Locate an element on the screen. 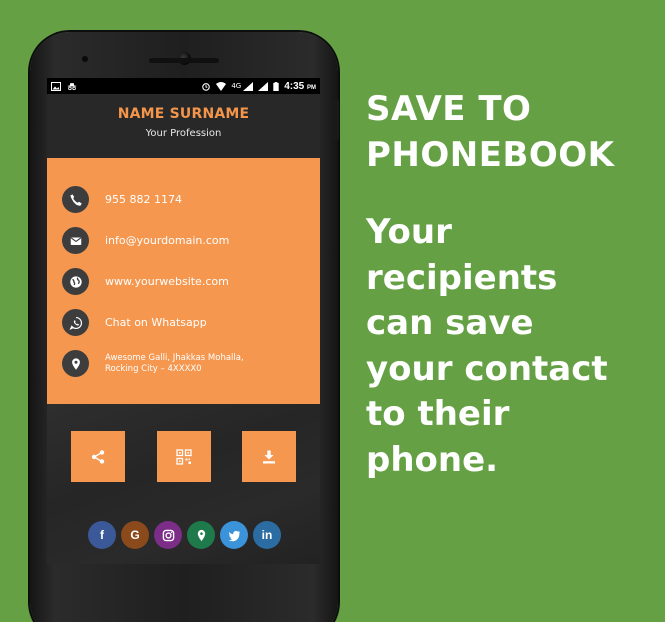  headline-line-2: PHONEBOOK is located at coordinates (490, 155).